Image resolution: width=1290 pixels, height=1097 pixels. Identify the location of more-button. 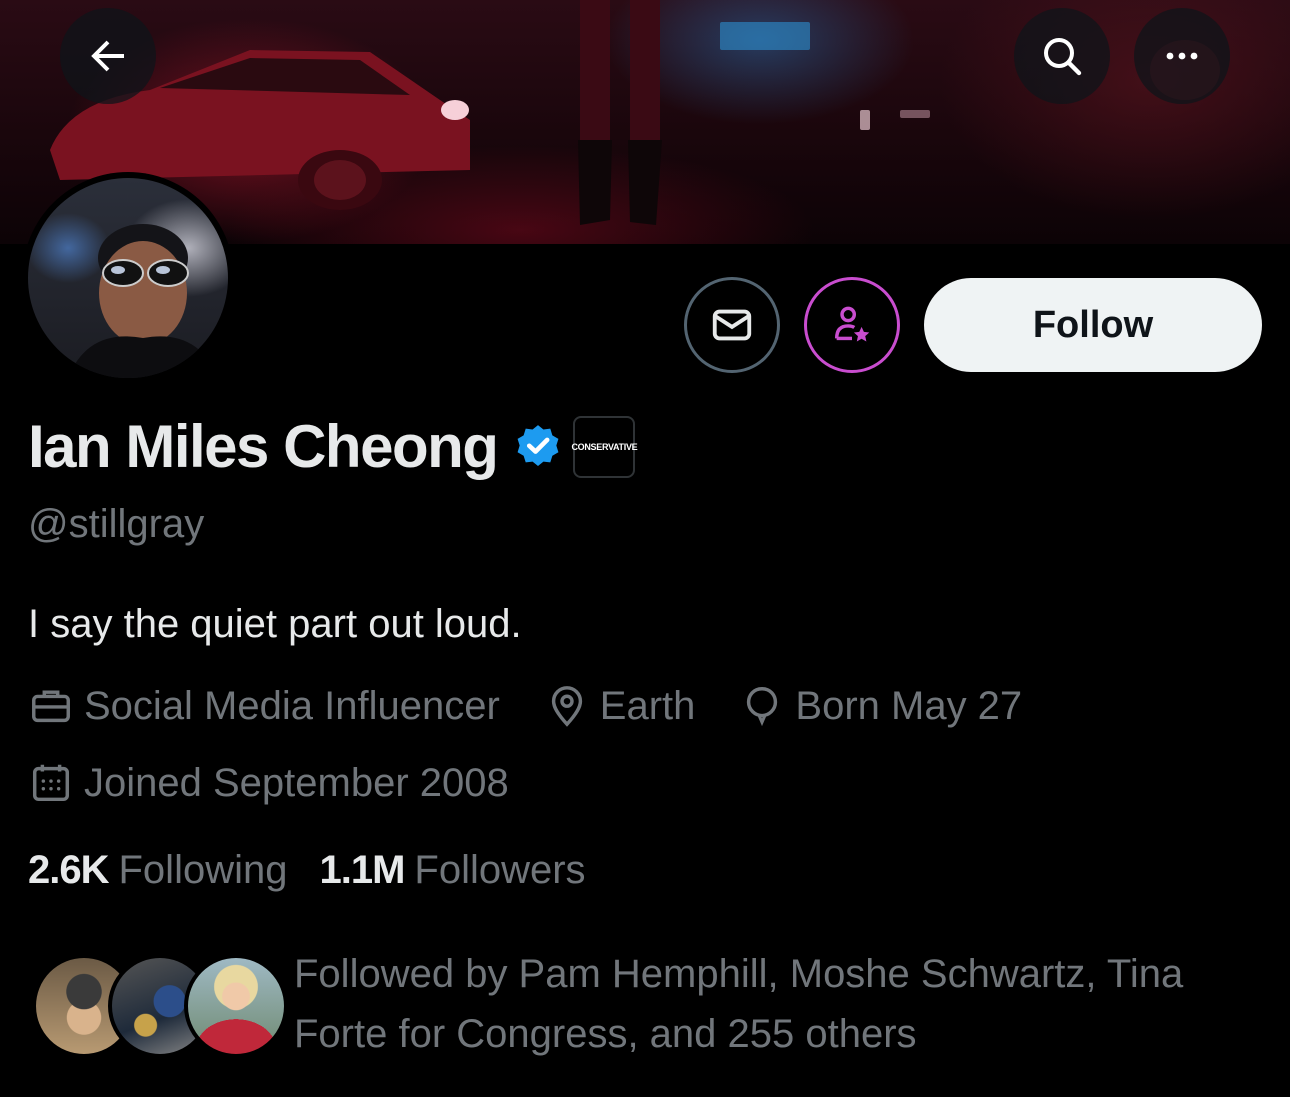
(1182, 56).